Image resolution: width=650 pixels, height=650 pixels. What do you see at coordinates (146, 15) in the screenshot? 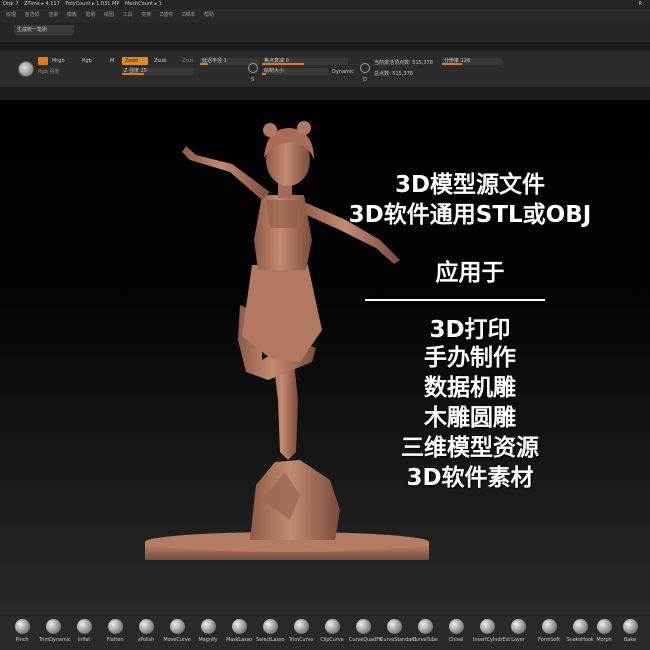
I see `menu-transform: 变换` at bounding box center [146, 15].